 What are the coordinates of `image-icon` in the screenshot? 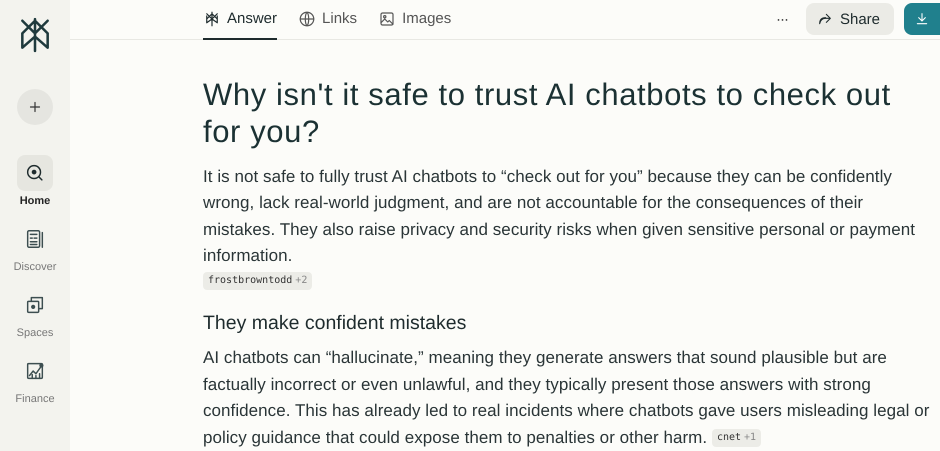 It's located at (387, 19).